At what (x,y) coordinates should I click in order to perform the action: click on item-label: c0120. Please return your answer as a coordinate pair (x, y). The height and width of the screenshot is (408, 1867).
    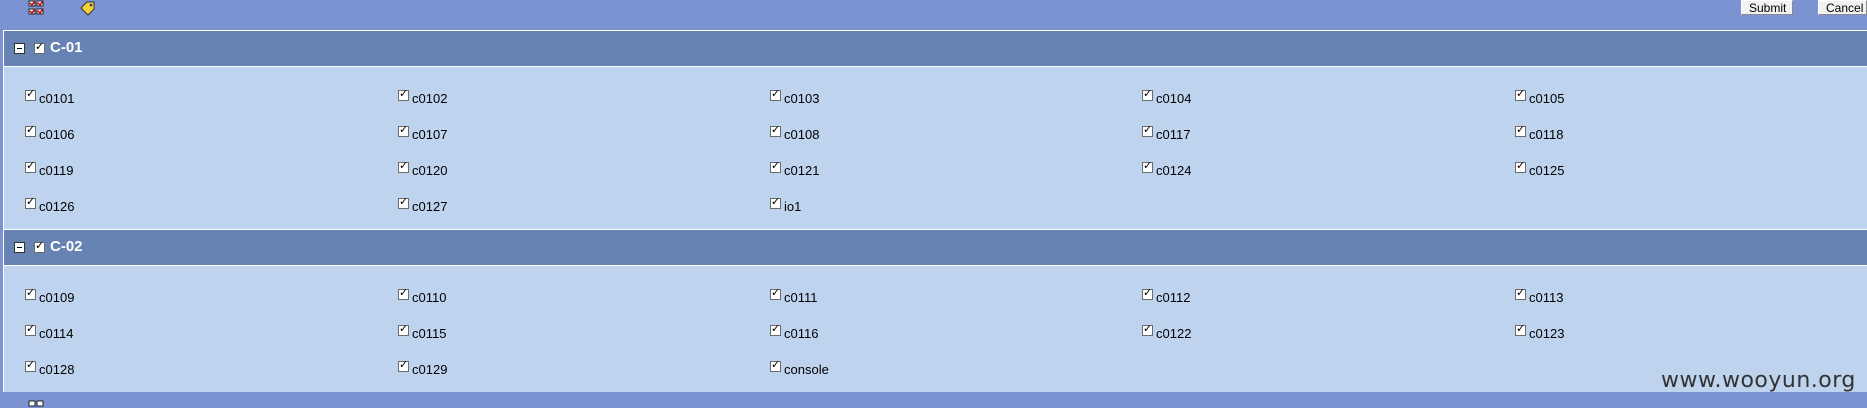
    Looking at the image, I should click on (430, 170).